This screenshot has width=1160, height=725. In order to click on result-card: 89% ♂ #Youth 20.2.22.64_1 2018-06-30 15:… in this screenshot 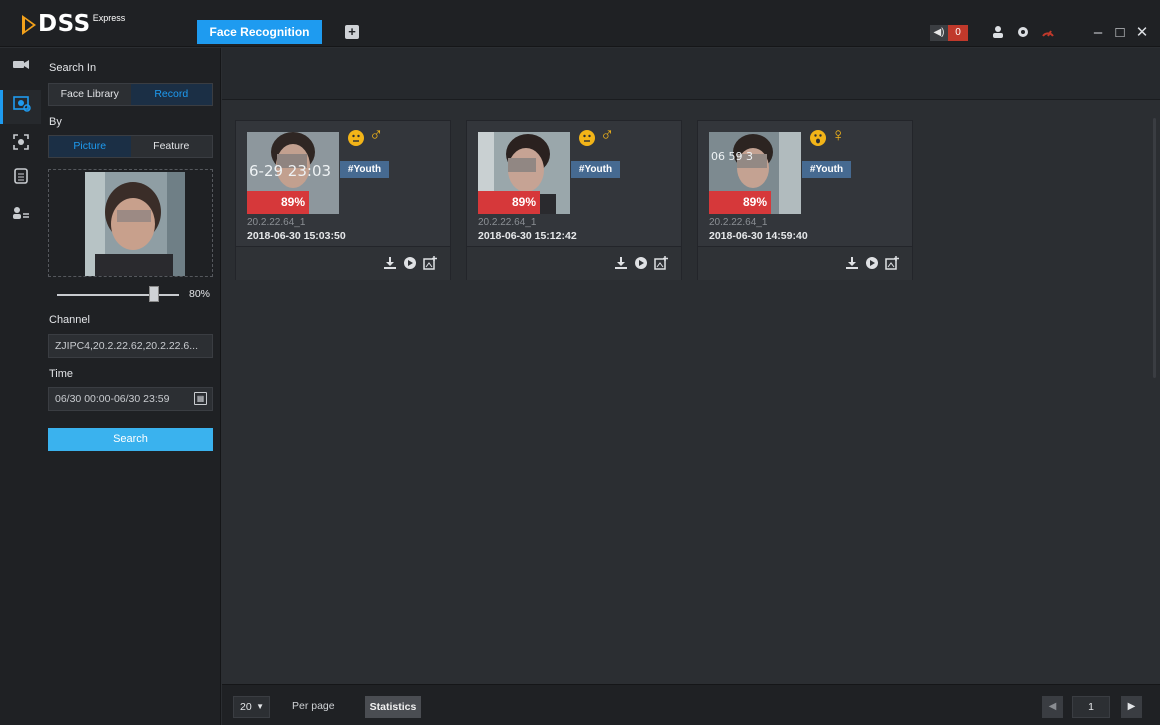, I will do `click(574, 200)`.